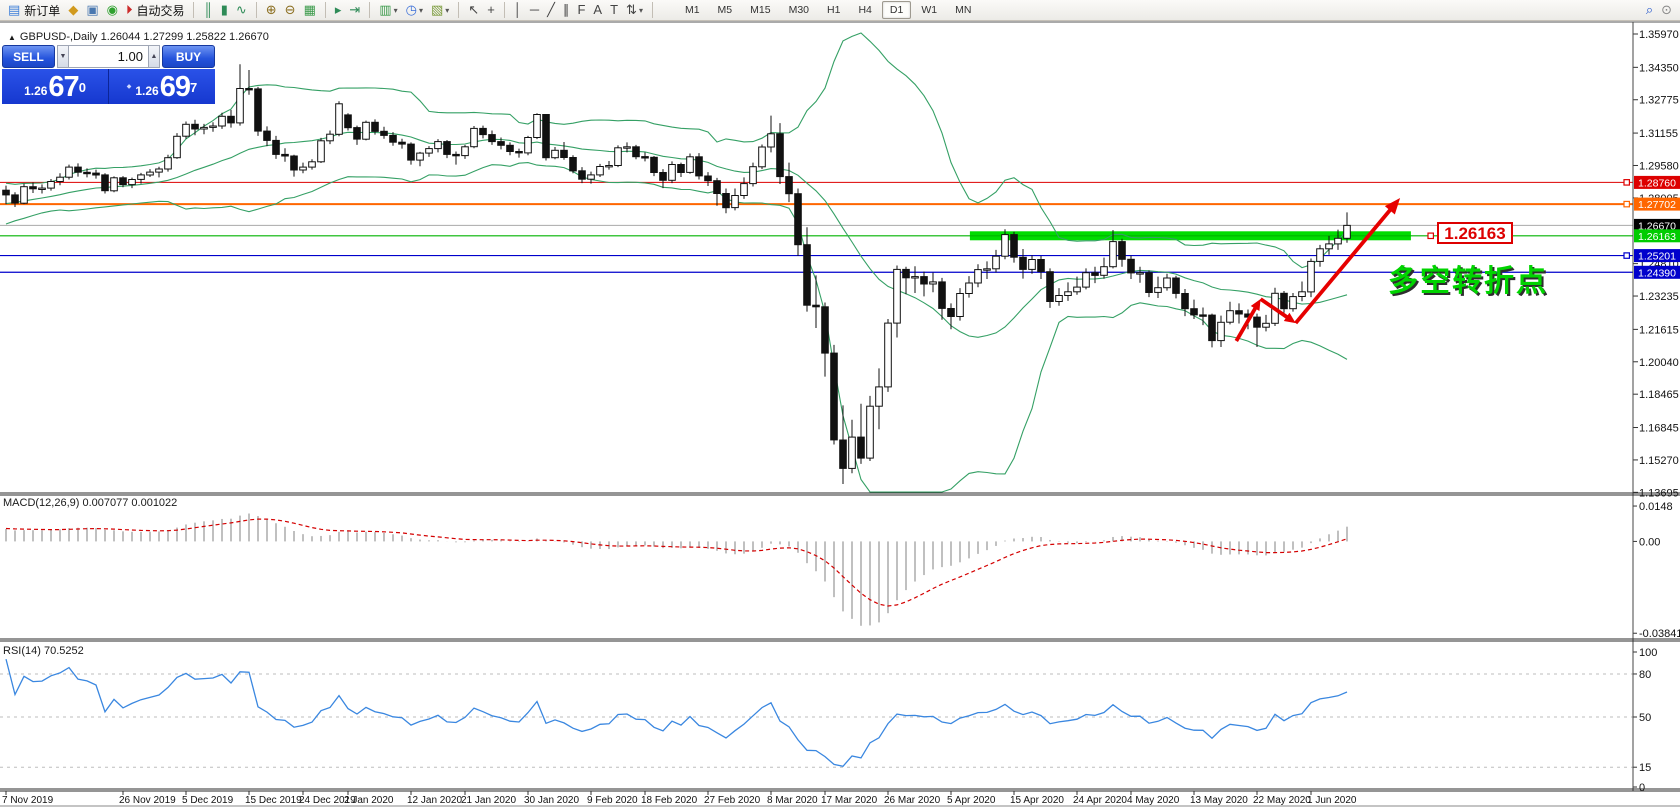 Image resolution: width=1680 pixels, height=807 pixels. What do you see at coordinates (1659, 363) in the screenshot?
I see `svg-text: 1.20040` at bounding box center [1659, 363].